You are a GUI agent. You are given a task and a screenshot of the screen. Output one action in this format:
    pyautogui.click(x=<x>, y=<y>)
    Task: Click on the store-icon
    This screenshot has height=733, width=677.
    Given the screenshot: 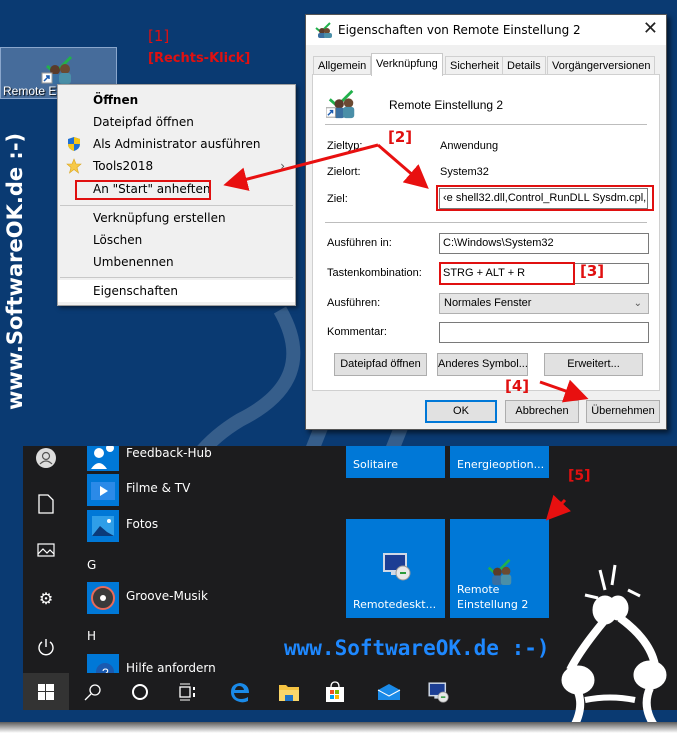 What is the action you would take?
    pyautogui.click(x=335, y=691)
    